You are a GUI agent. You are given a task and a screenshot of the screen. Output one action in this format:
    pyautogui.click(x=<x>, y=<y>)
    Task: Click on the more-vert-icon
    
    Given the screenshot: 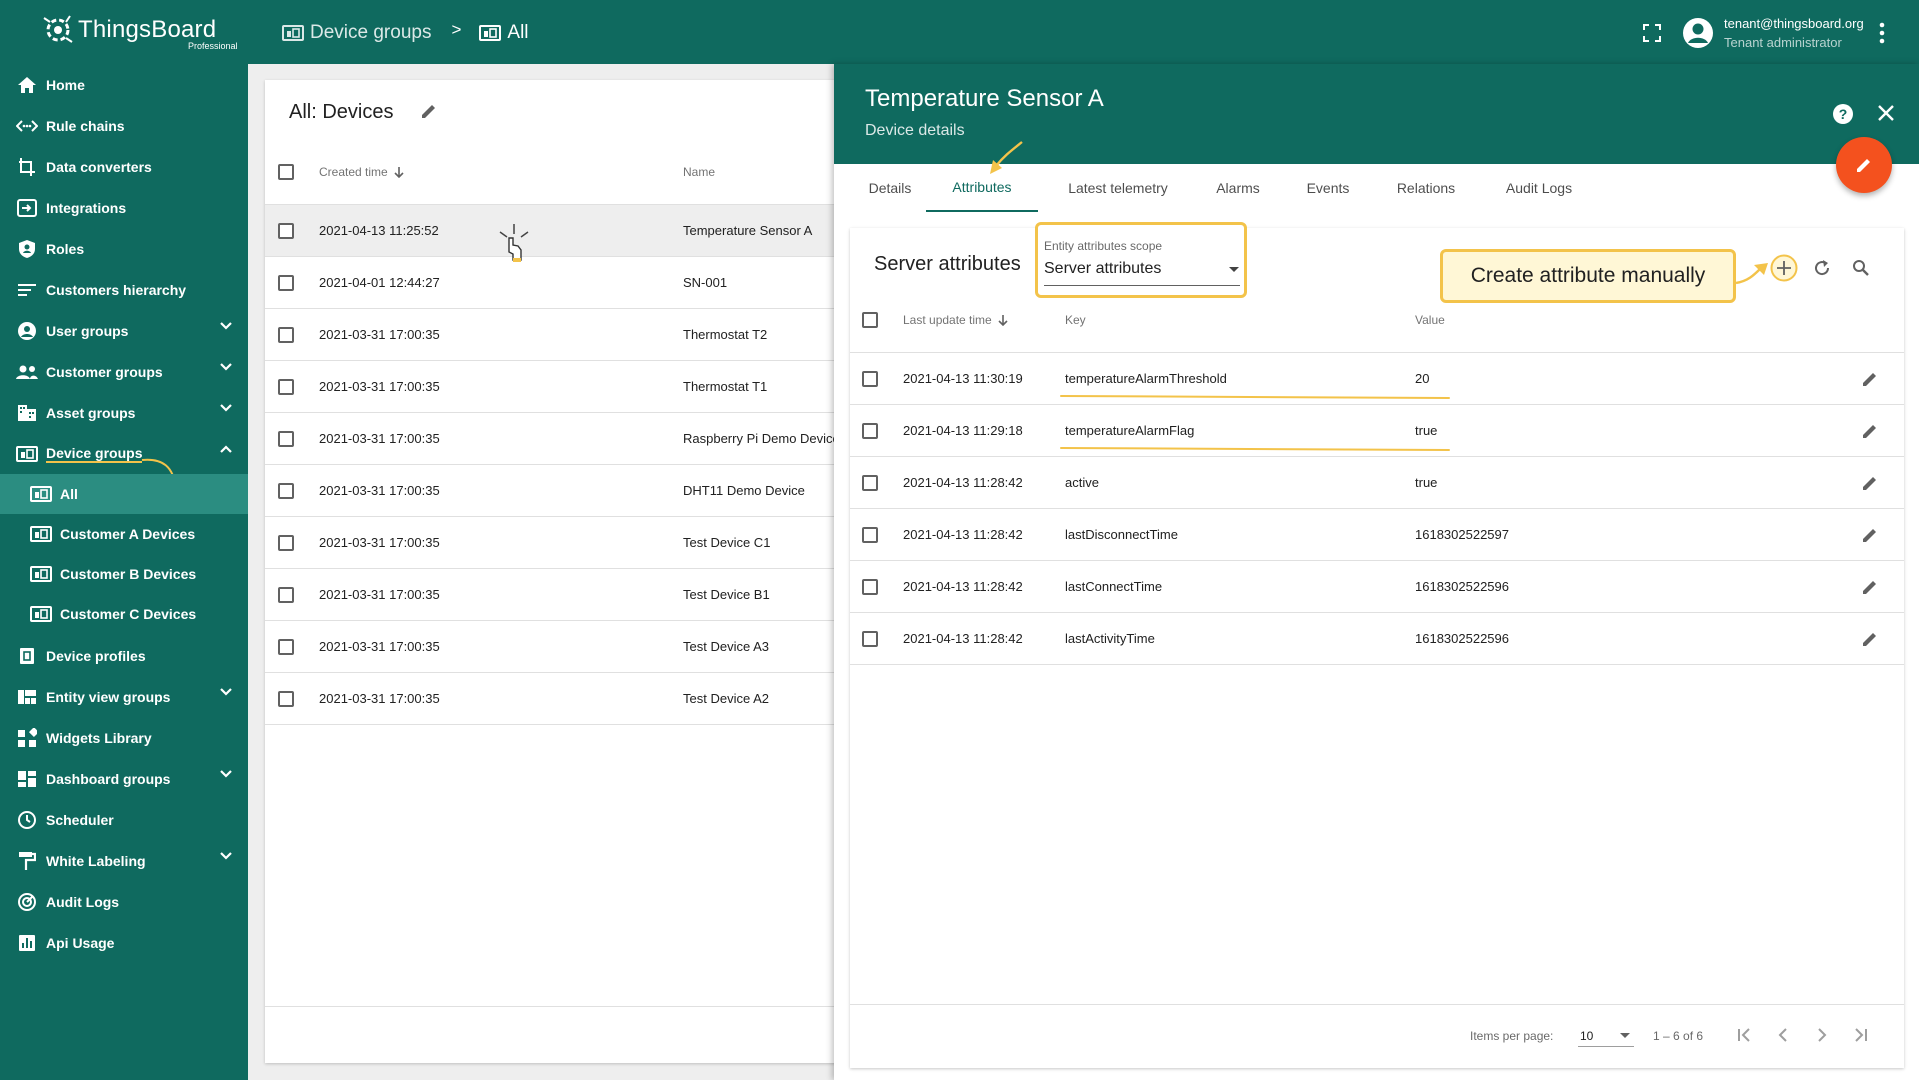 What is the action you would take?
    pyautogui.click(x=1882, y=33)
    